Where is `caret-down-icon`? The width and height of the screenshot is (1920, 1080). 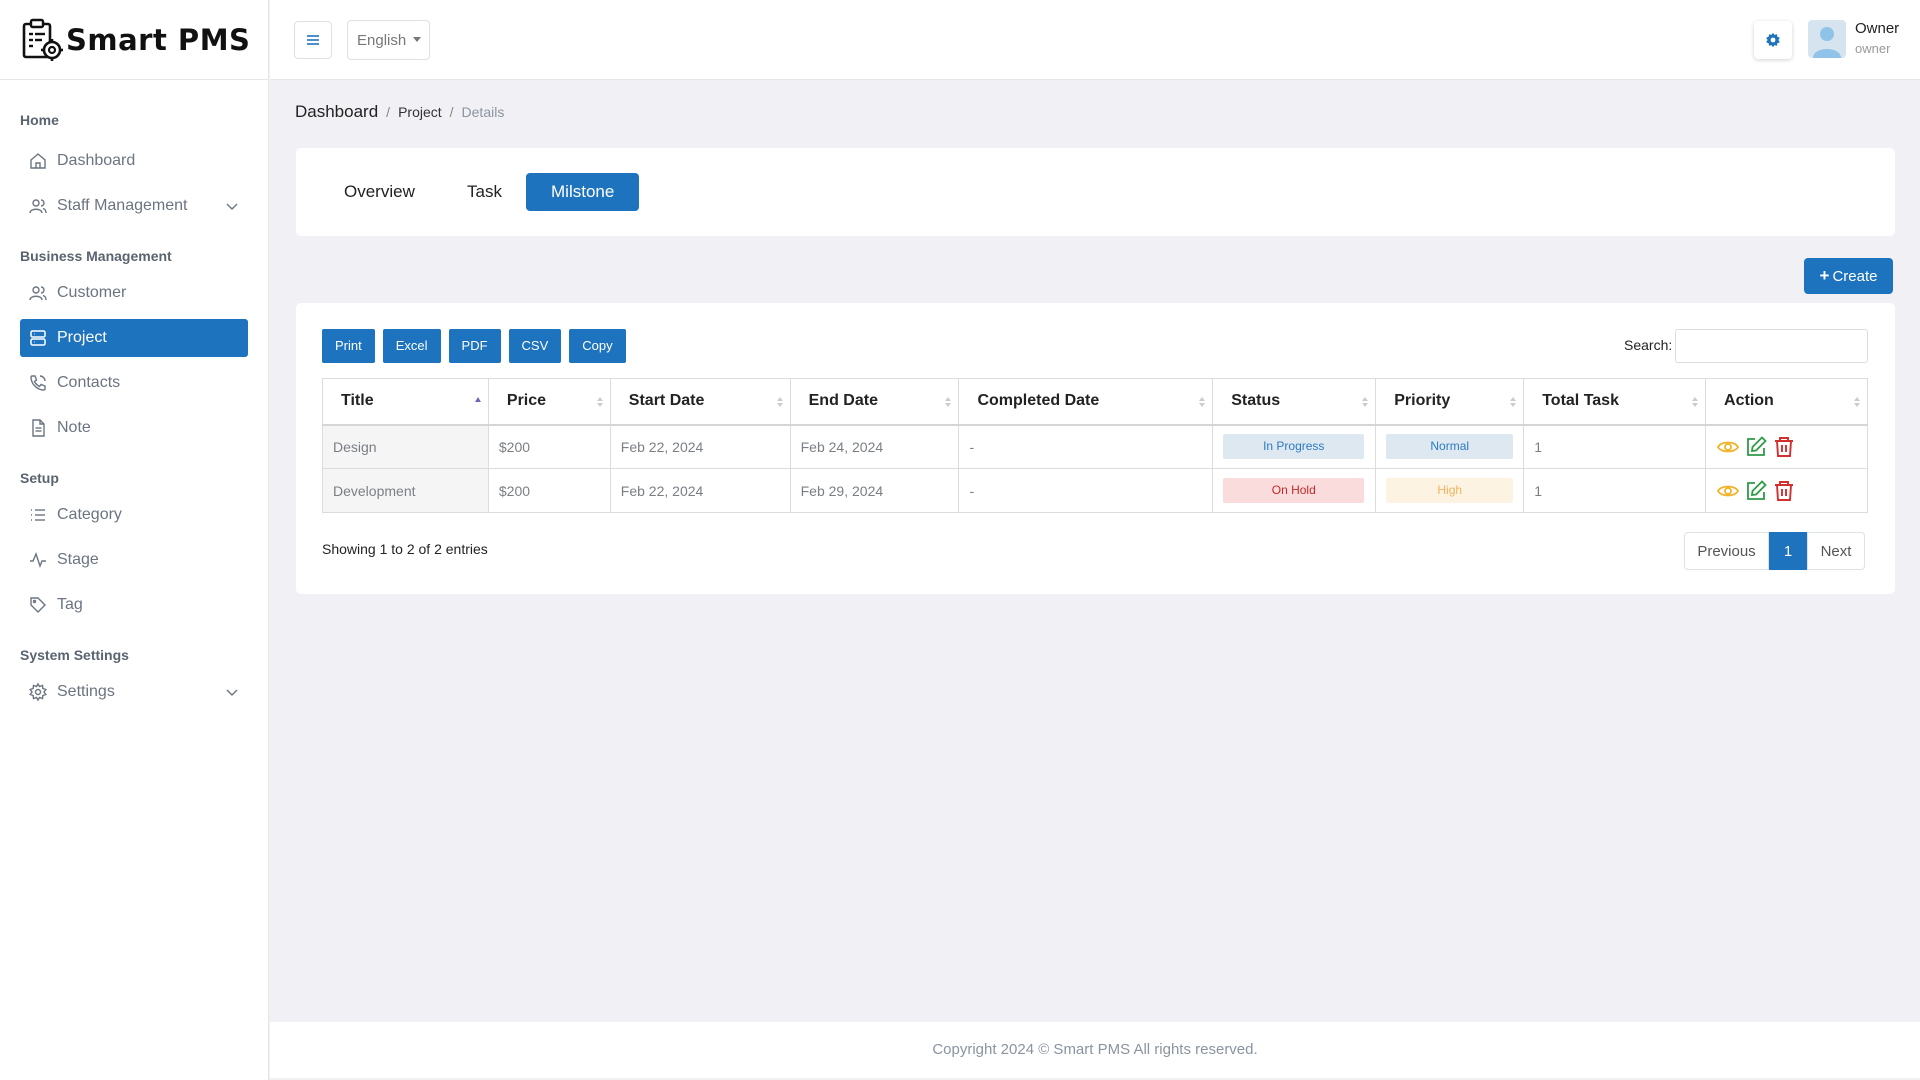
caret-down-icon is located at coordinates (417, 39).